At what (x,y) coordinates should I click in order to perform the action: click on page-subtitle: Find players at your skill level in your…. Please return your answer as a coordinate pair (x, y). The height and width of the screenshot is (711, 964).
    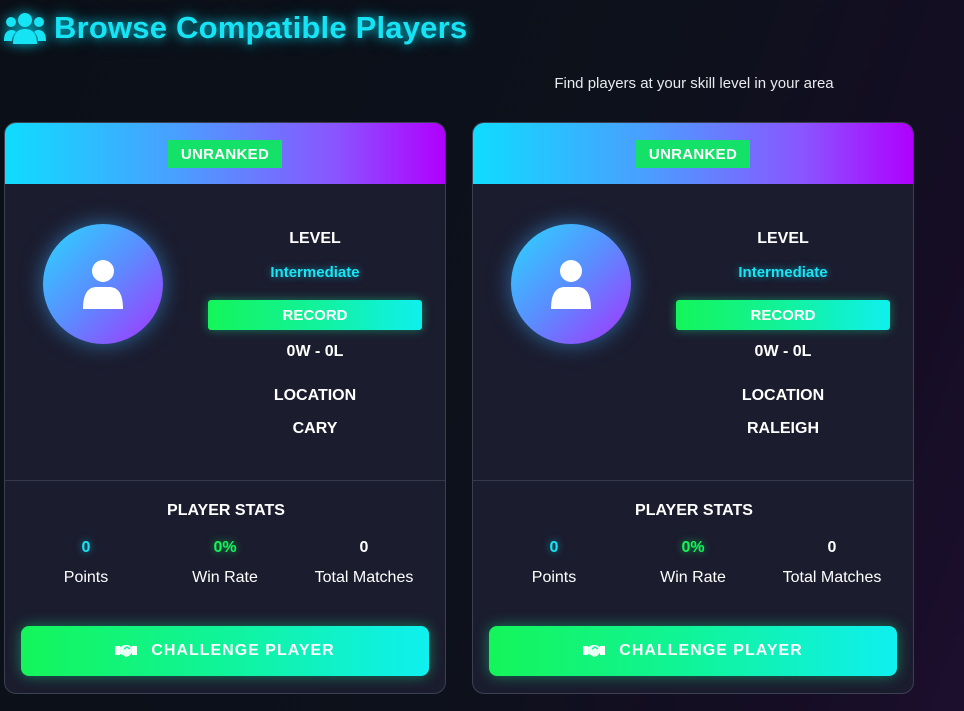
    Looking at the image, I should click on (694, 83).